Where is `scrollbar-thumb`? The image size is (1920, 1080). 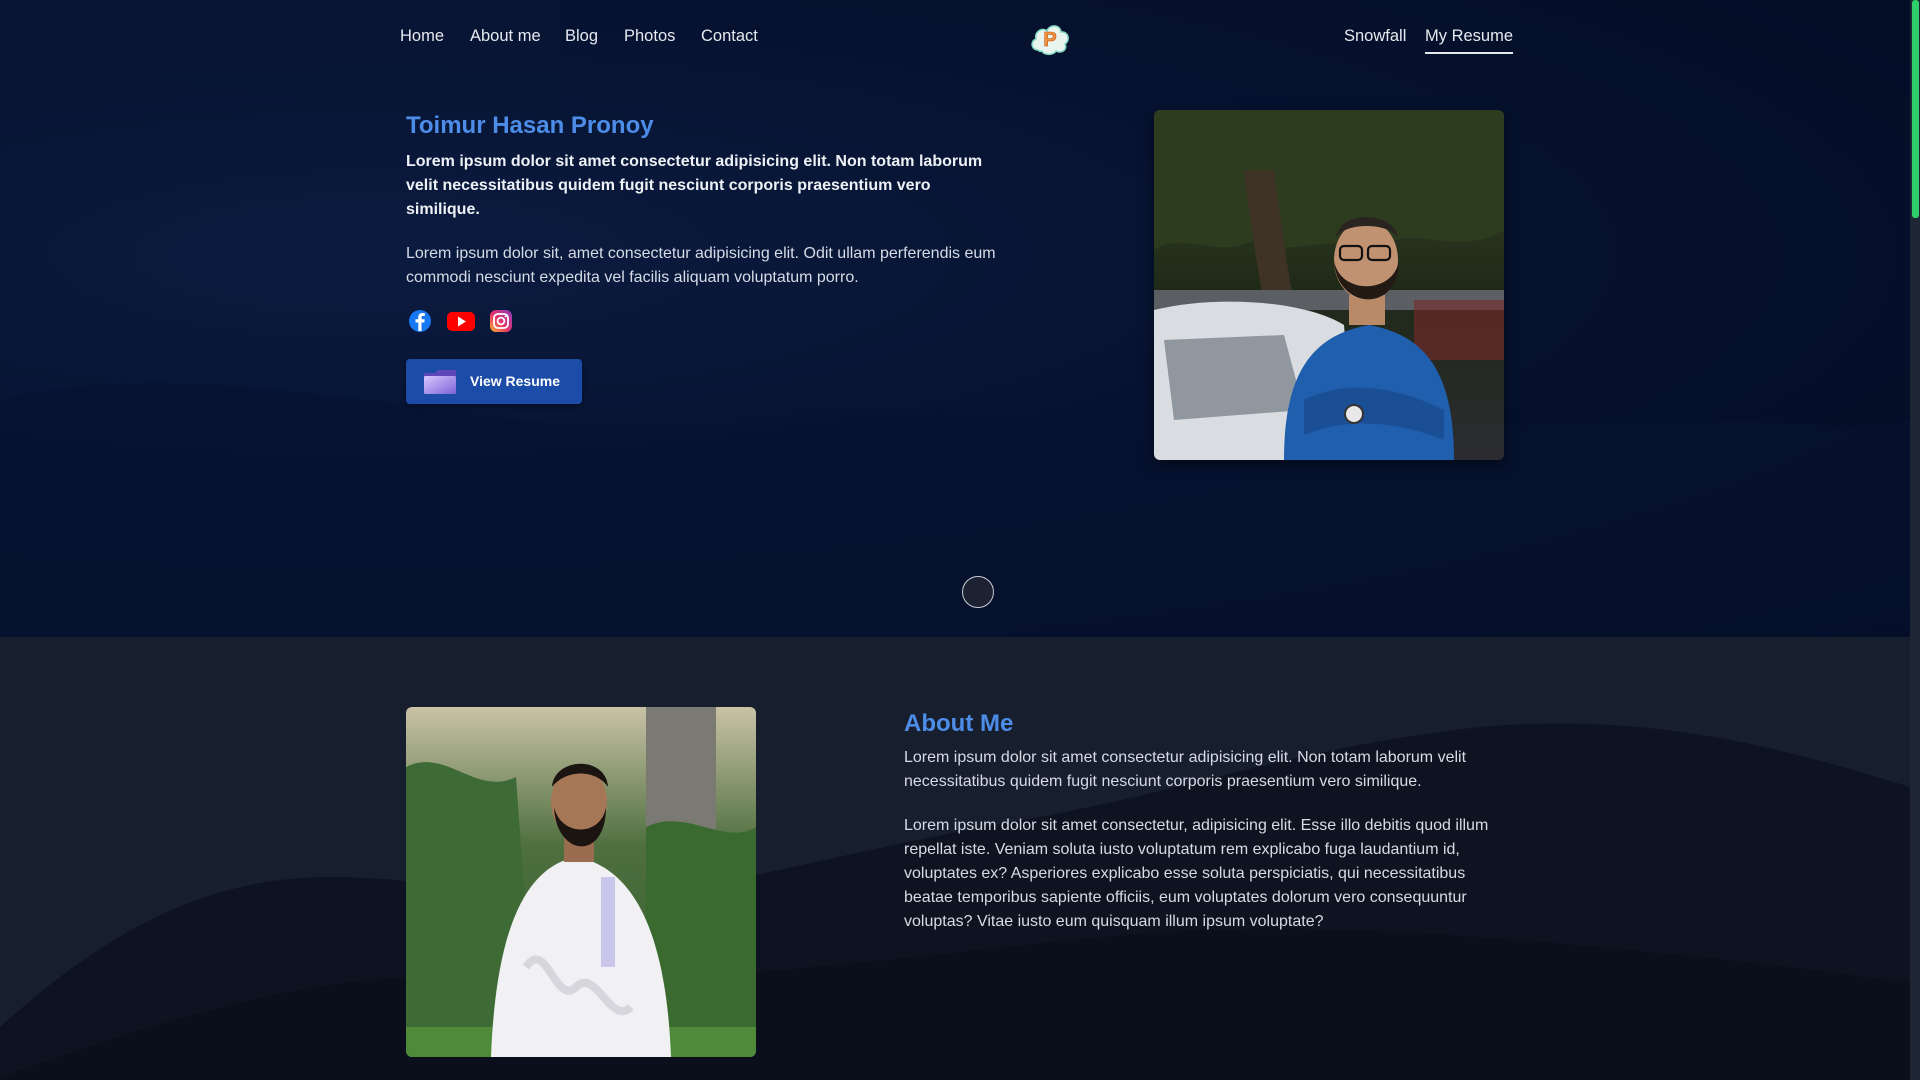 scrollbar-thumb is located at coordinates (1915, 109).